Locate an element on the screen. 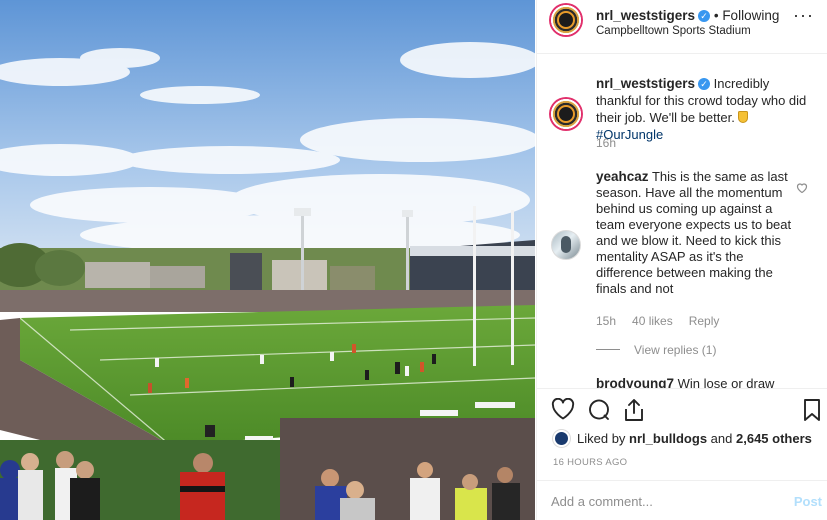  view-replies-button: View replies (1) is located at coordinates (656, 350).